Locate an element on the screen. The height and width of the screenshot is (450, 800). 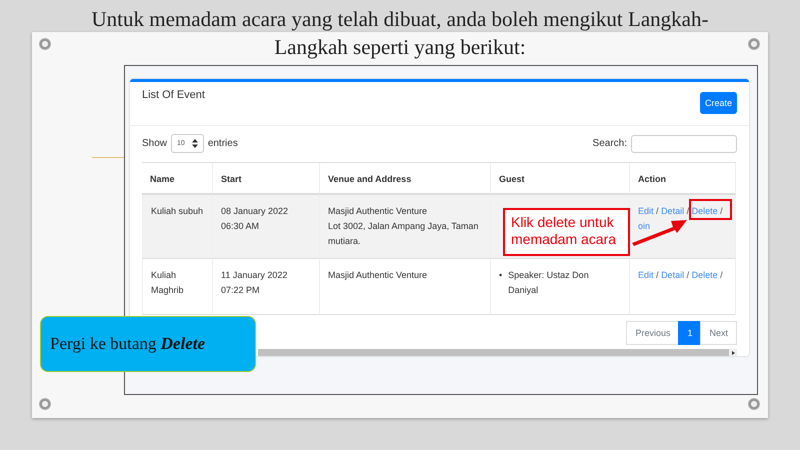
card-title: List Of Event is located at coordinates (173, 95).